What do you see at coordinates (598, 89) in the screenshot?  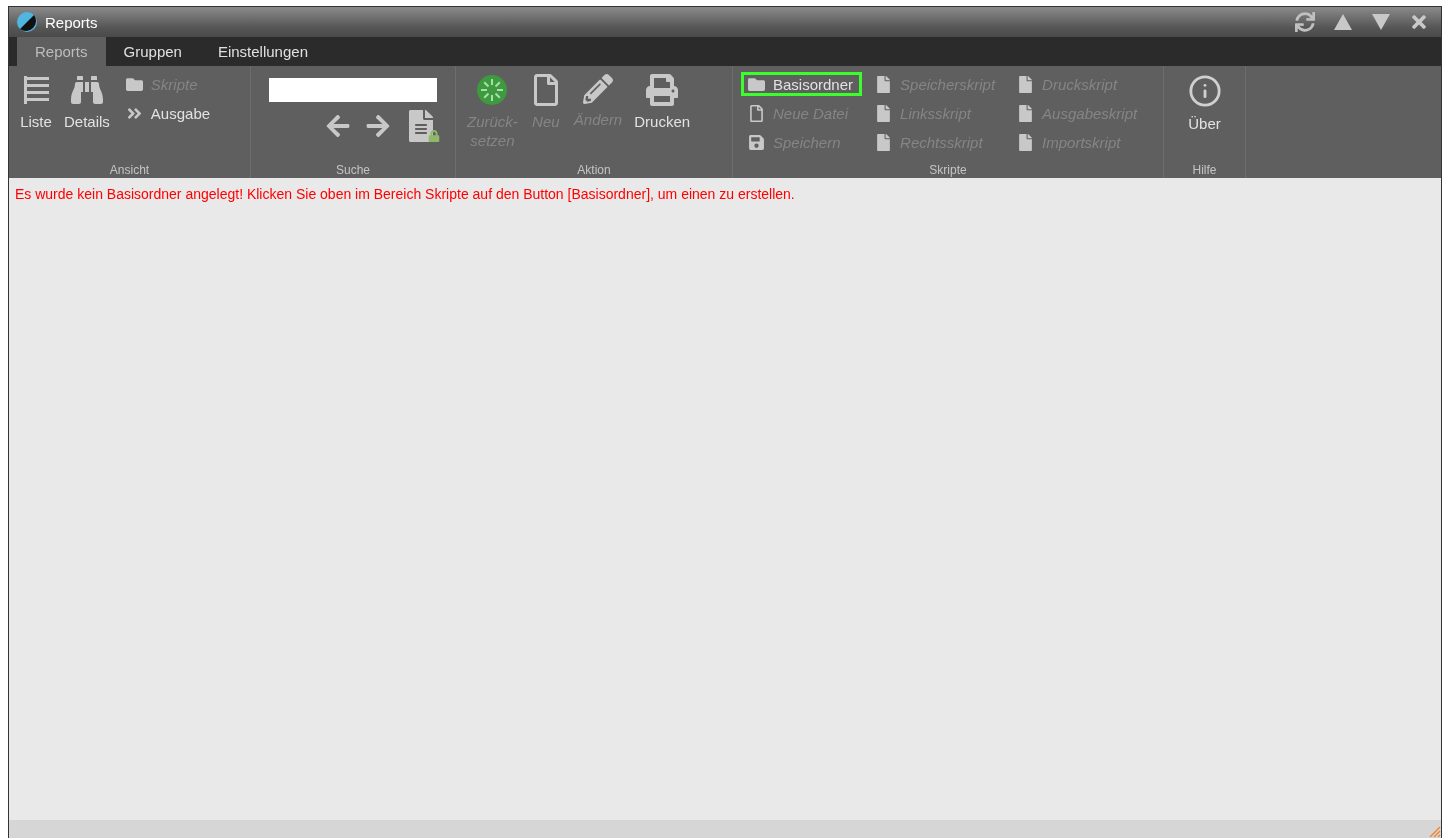 I see `pencil-icon` at bounding box center [598, 89].